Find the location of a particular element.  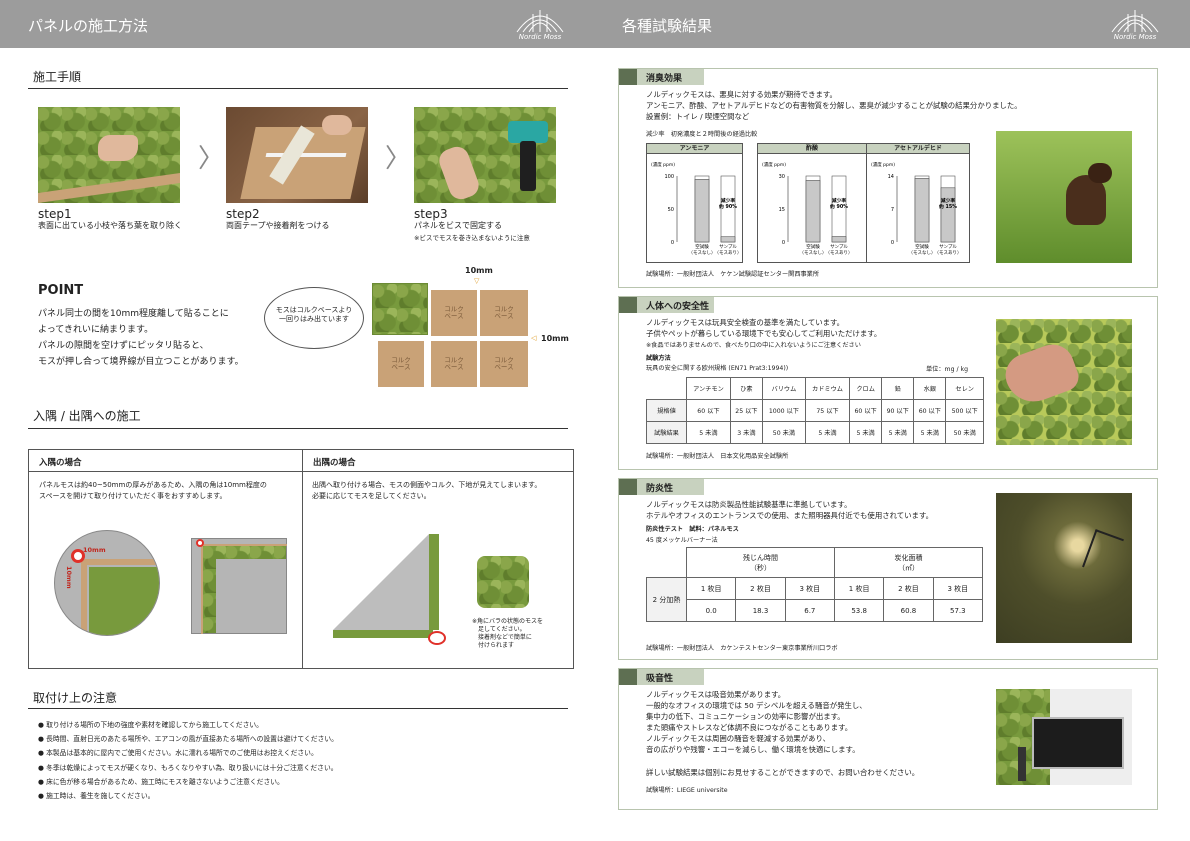

col-header: クロム is located at coordinates (866, 388).